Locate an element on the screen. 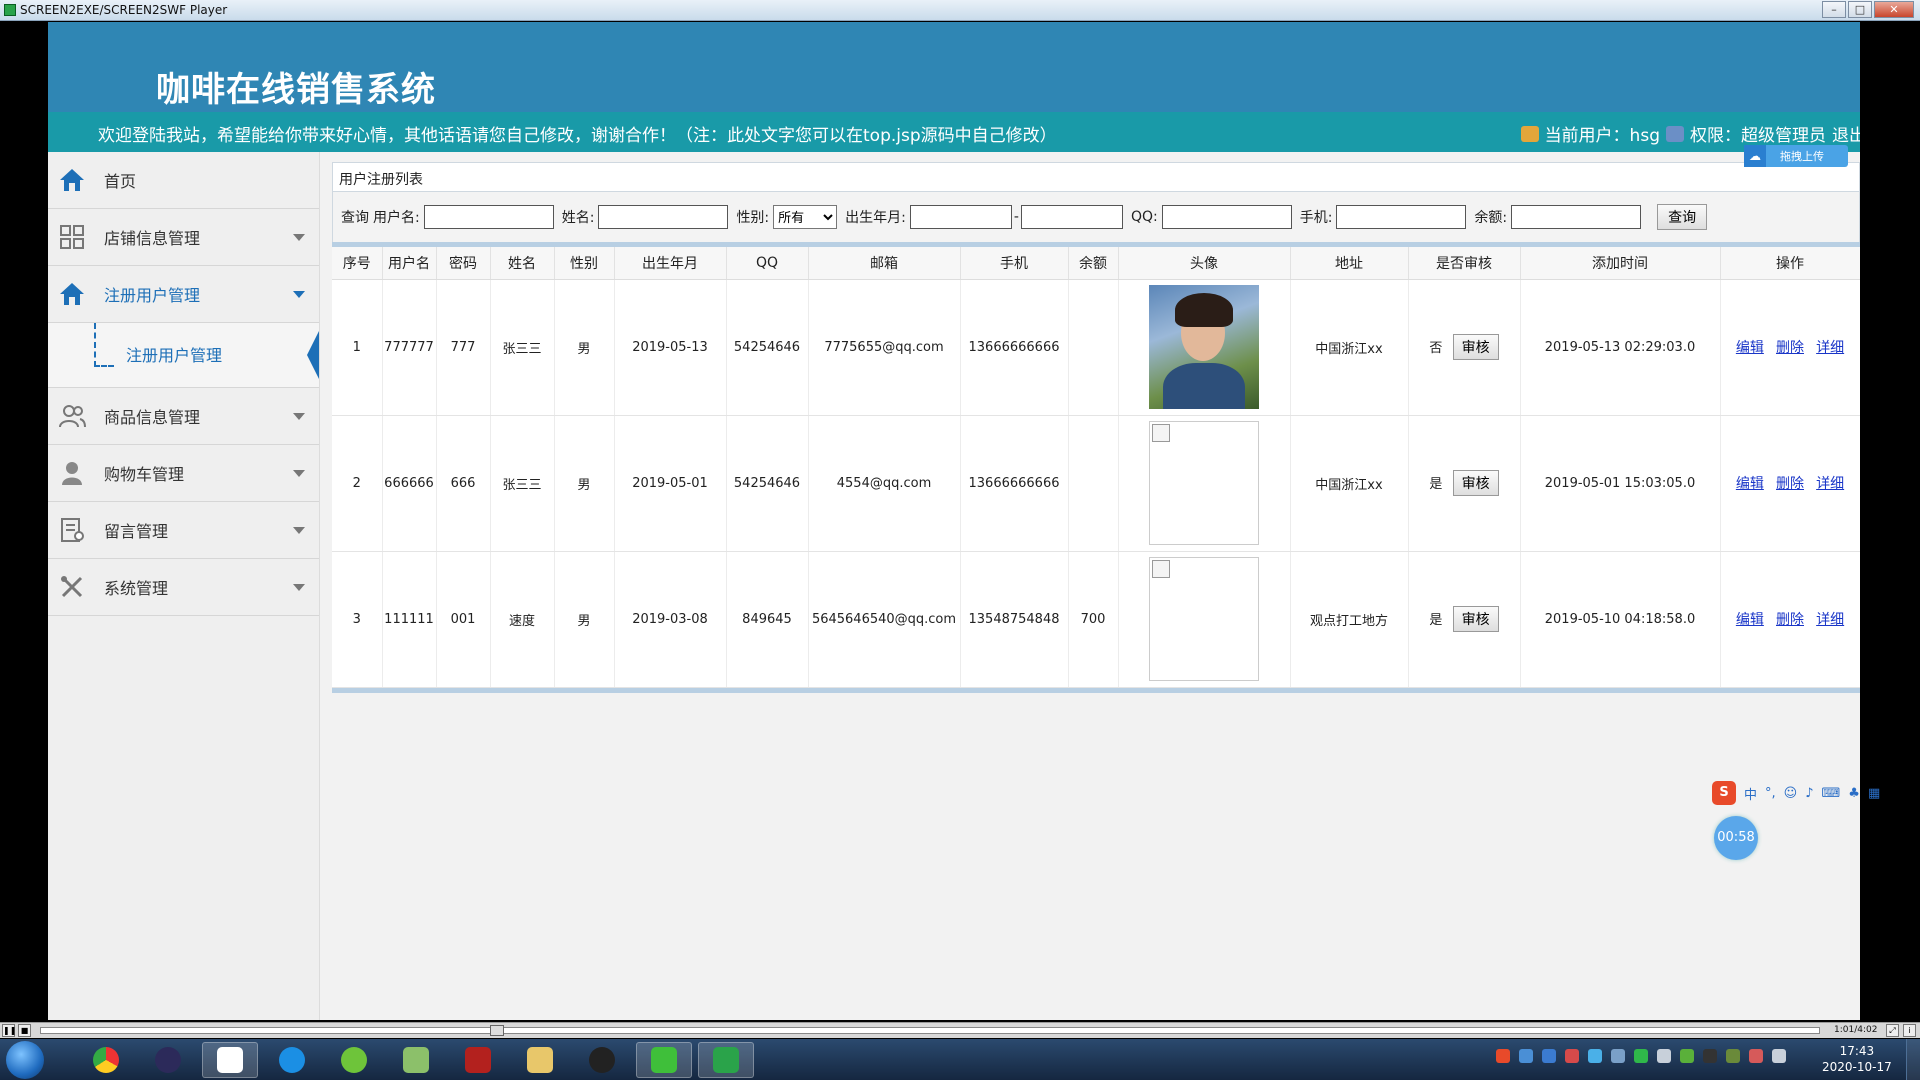 The image size is (1920, 1080). query-button: 查询 is located at coordinates (1682, 217).